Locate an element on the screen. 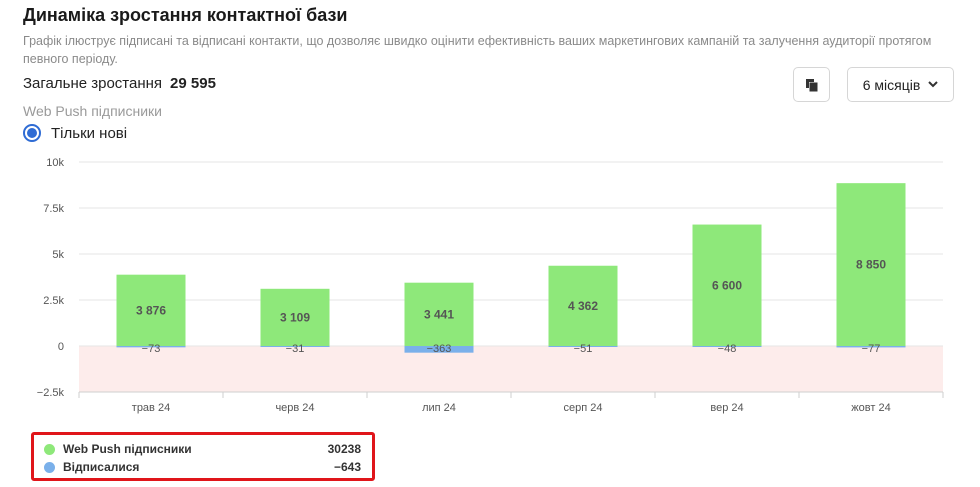  data-label-unsubscribed: −73 is located at coordinates (151, 349).